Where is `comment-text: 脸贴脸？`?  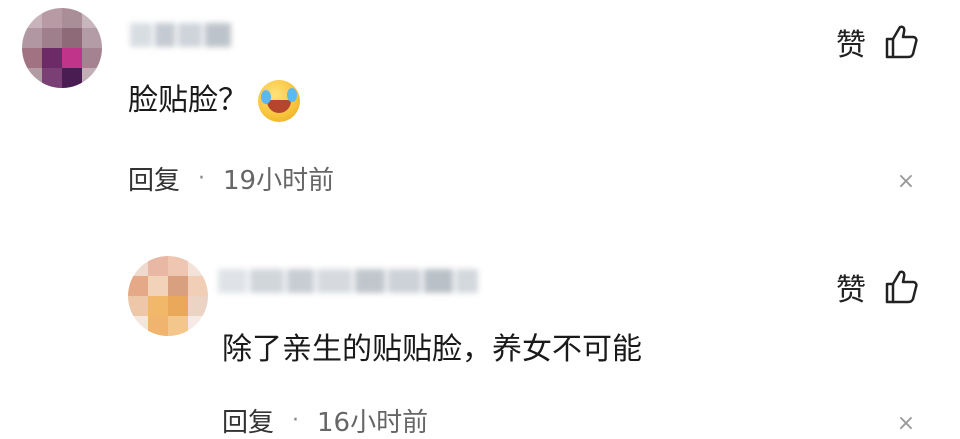 comment-text: 脸贴脸？ is located at coordinates (214, 101).